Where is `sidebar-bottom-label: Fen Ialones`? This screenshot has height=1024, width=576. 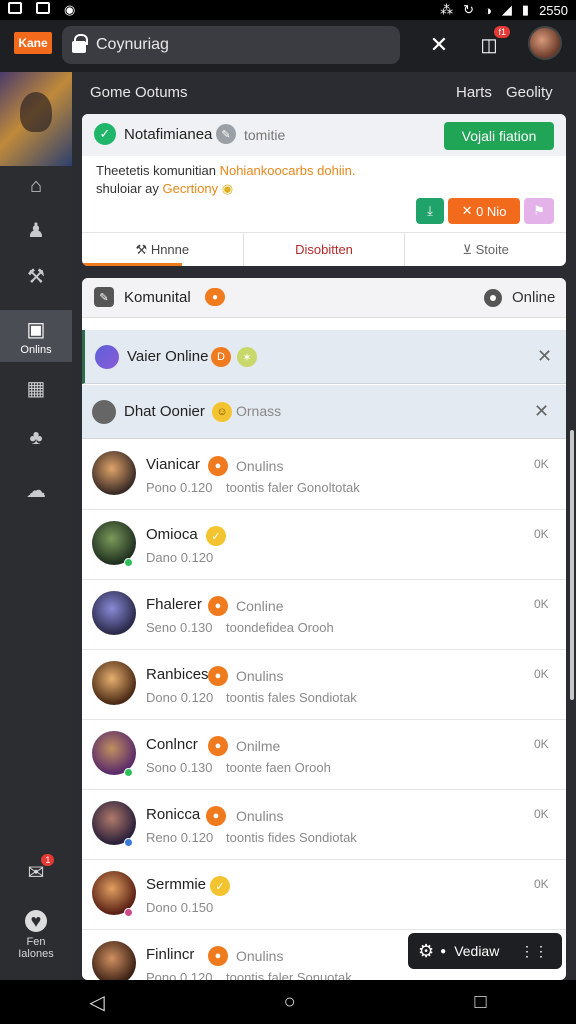 sidebar-bottom-label: Fen Ialones is located at coordinates (36, 948).